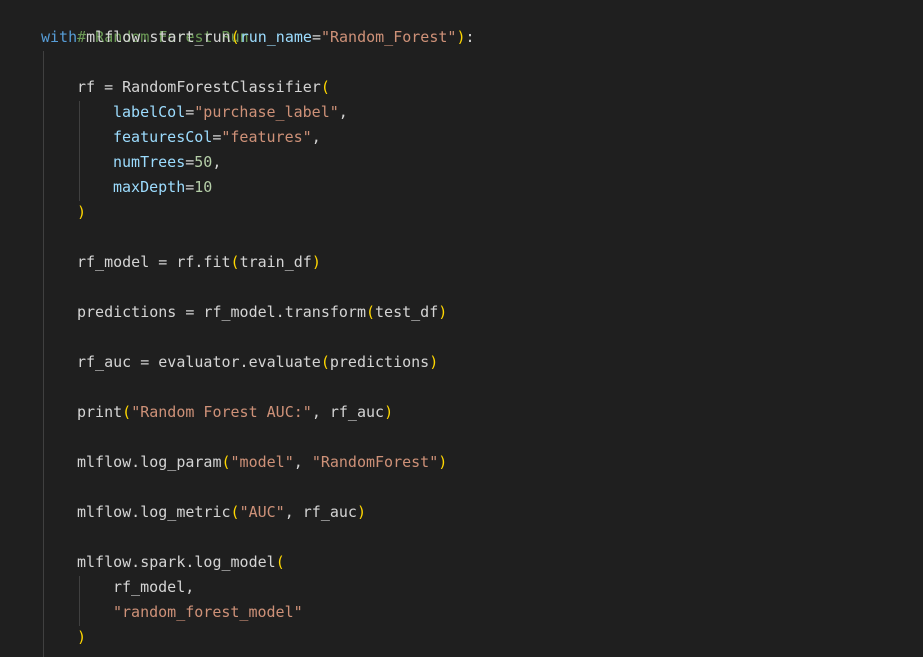  Describe the element at coordinates (407, 312) in the screenshot. I see `identifier-token: test_df` at that location.